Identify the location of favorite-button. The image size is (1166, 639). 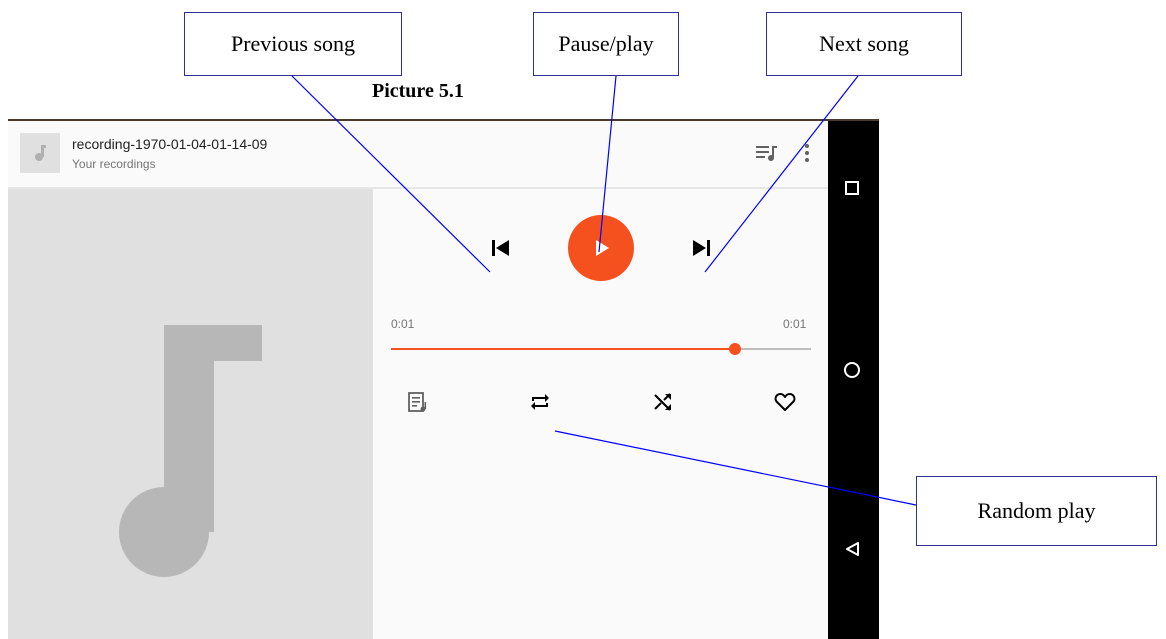
(785, 402).